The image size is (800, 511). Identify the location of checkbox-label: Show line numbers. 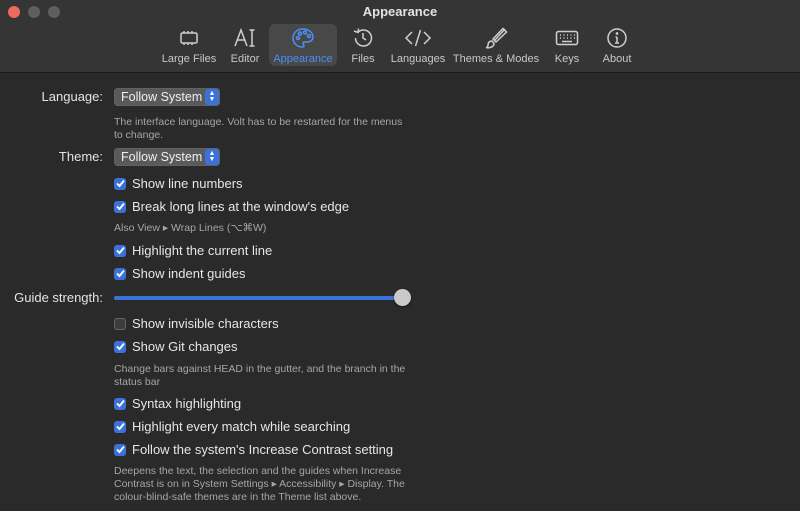
(187, 183).